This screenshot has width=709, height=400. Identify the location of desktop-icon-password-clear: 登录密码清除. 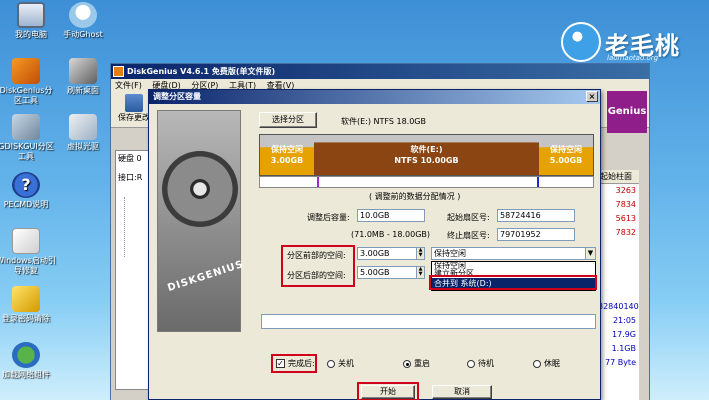
(28, 305).